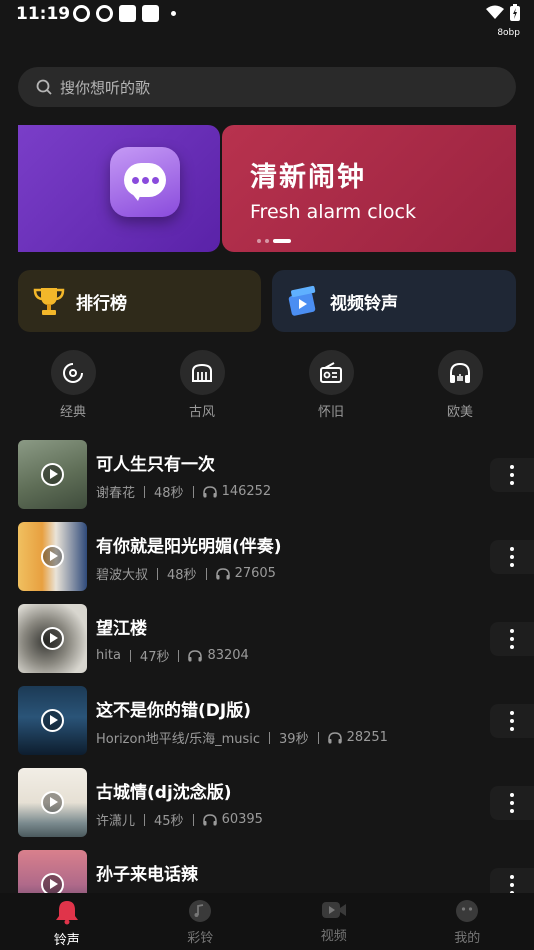  What do you see at coordinates (459, 412) in the screenshot?
I see `category-label: 欧美` at bounding box center [459, 412].